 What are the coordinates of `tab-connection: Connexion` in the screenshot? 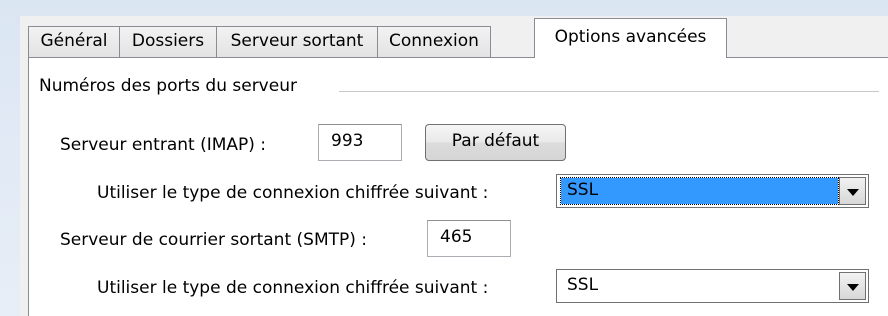 It's located at (434, 41).